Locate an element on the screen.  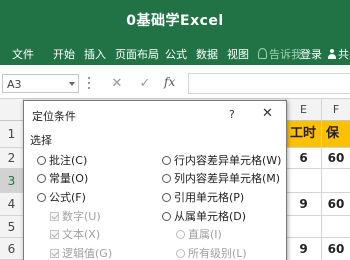
option-label: 数字(U) is located at coordinates (81, 216).